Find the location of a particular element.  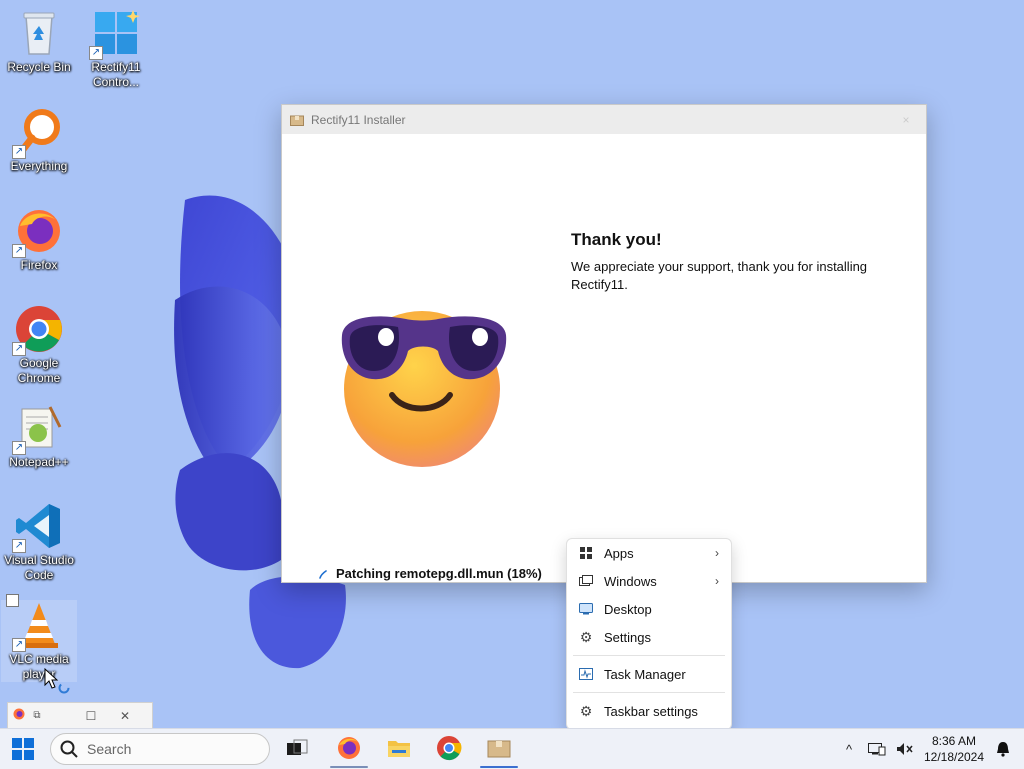

menu-item-label: Windows is located at coordinates (630, 581).